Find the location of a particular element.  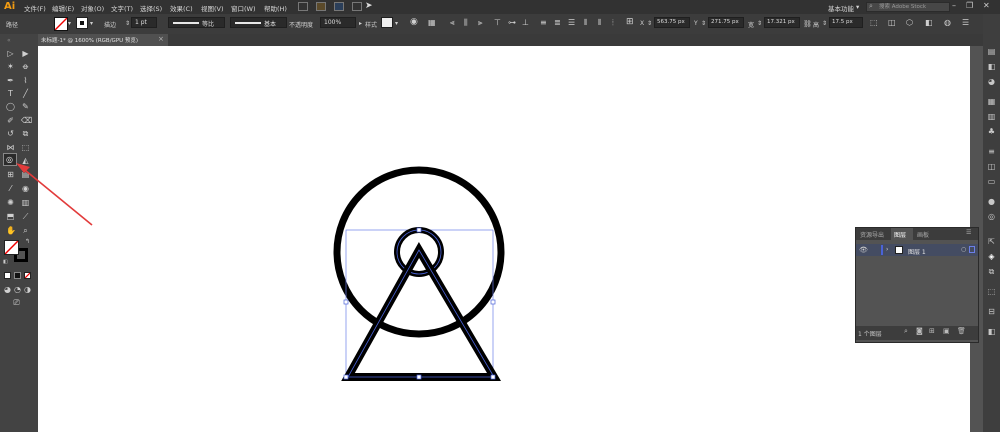

selection-indicator-icon is located at coordinates (972, 249).